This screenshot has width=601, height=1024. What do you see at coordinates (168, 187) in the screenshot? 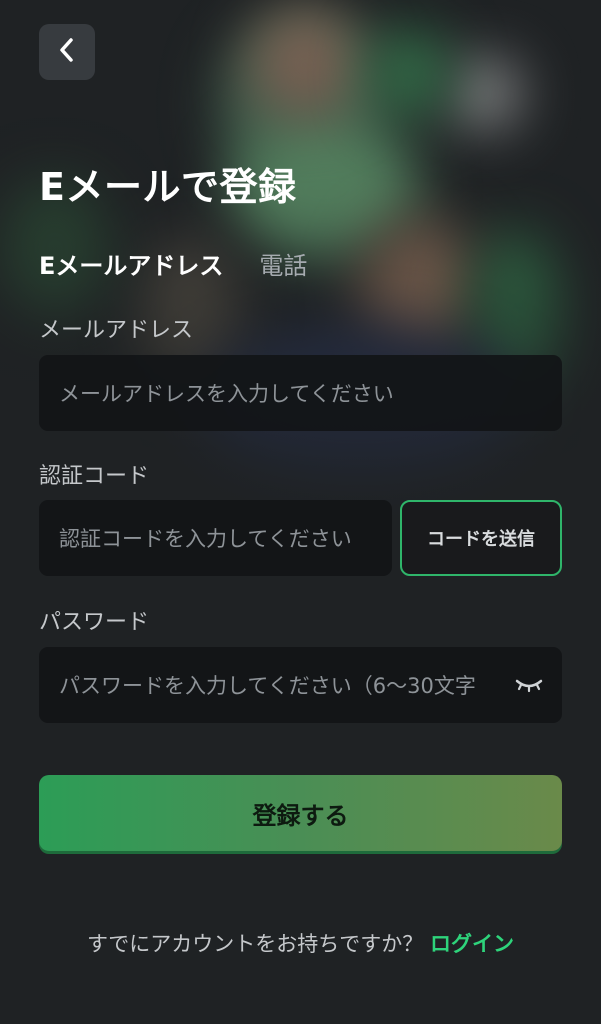
I see `page-title: Eメールで登録` at bounding box center [168, 187].